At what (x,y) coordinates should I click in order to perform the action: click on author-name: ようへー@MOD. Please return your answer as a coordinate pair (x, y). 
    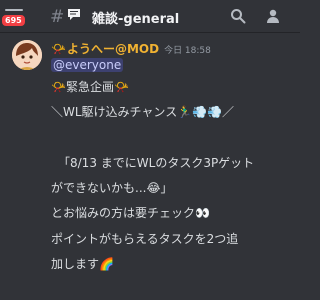
    Looking at the image, I should click on (113, 48).